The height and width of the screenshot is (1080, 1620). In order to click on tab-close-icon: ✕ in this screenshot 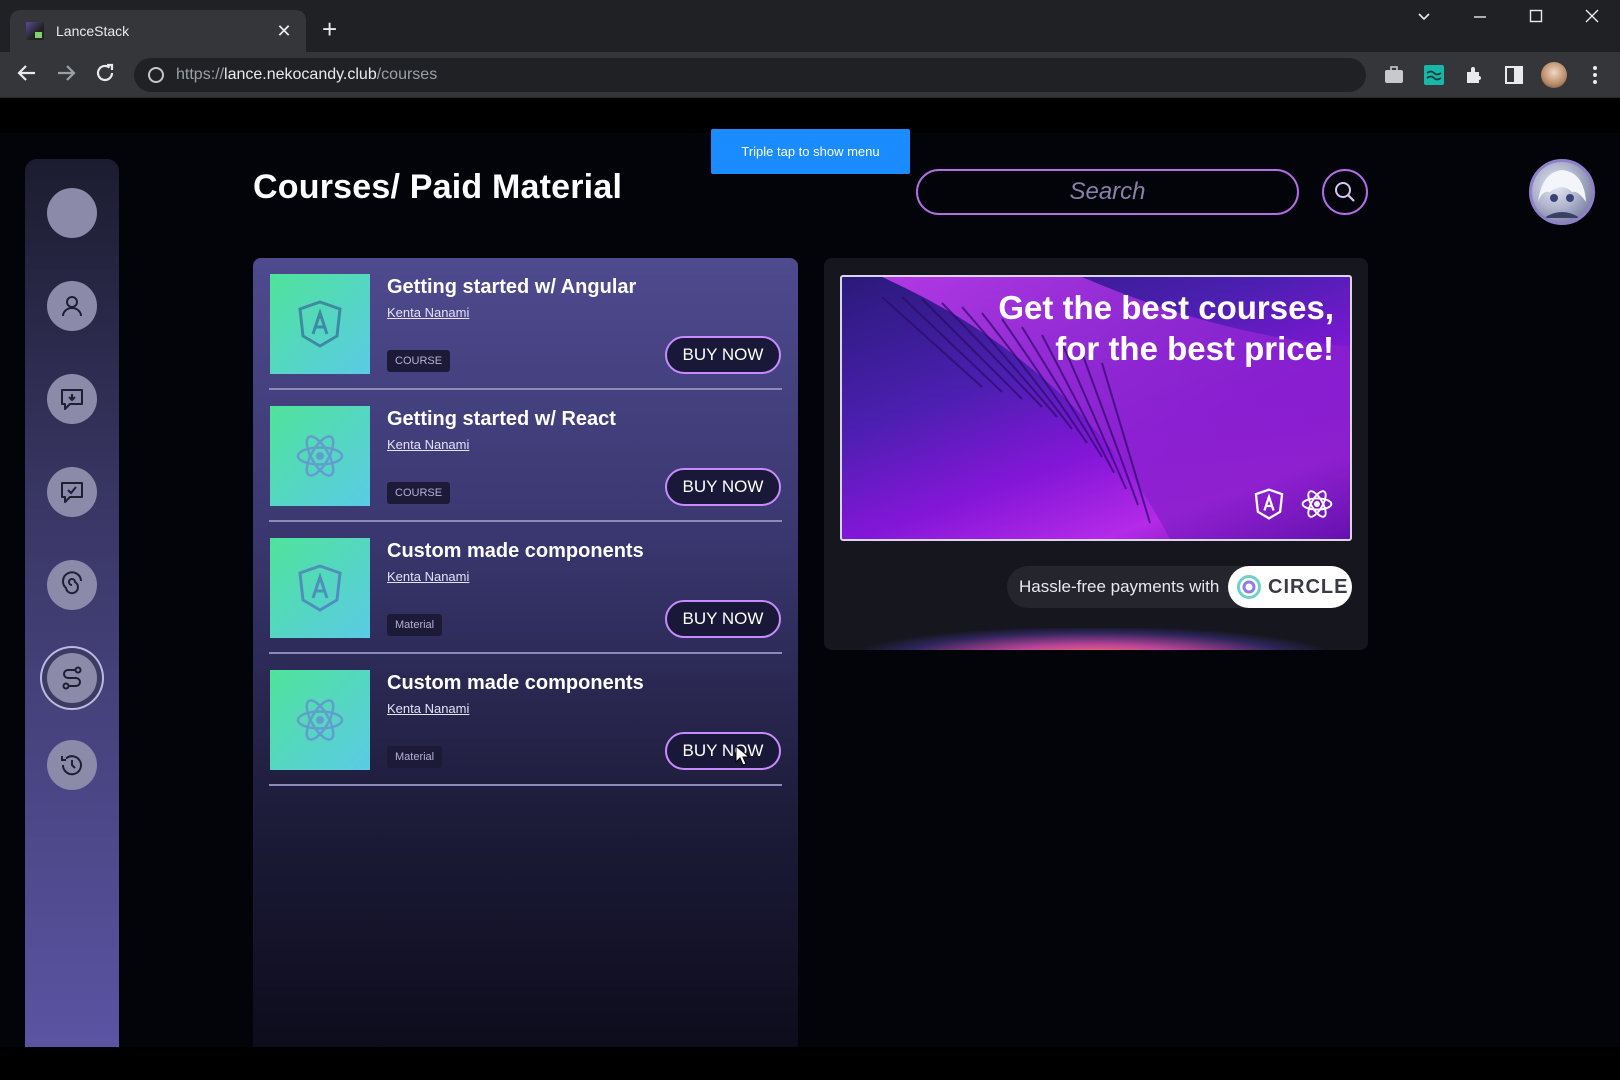, I will do `click(284, 31)`.